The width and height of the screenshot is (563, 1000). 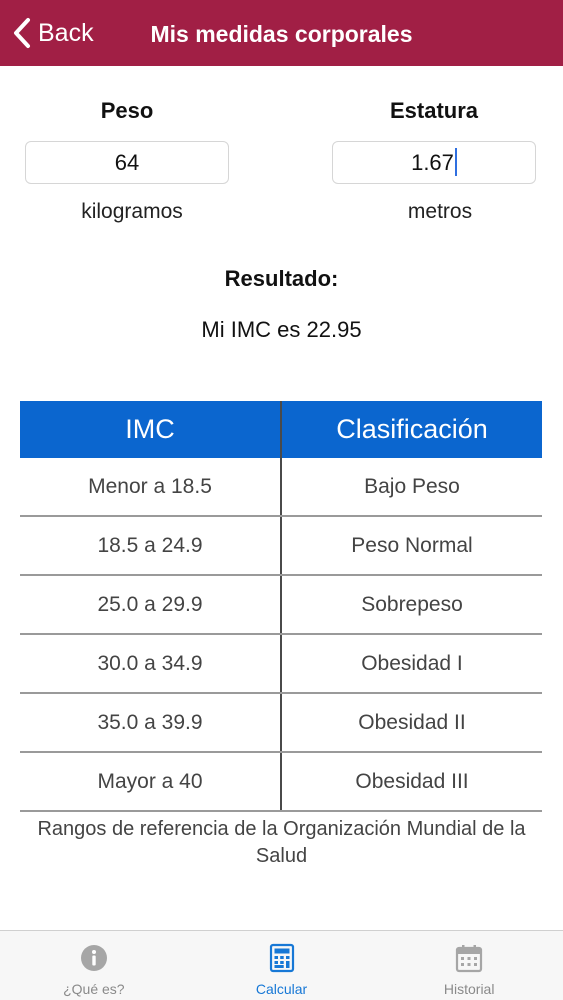 What do you see at coordinates (434, 162) in the screenshot?
I see `height-input: 1.67` at bounding box center [434, 162].